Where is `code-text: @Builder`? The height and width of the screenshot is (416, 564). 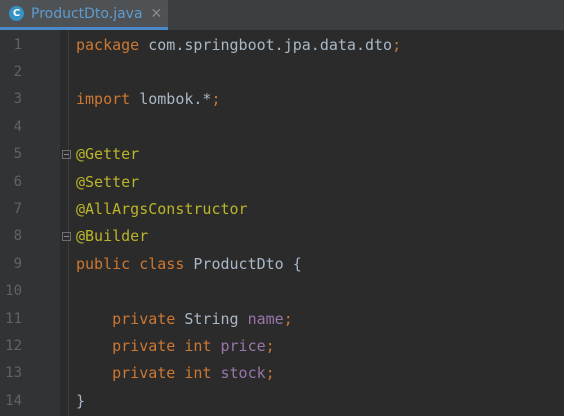 code-text: @Builder is located at coordinates (112, 236).